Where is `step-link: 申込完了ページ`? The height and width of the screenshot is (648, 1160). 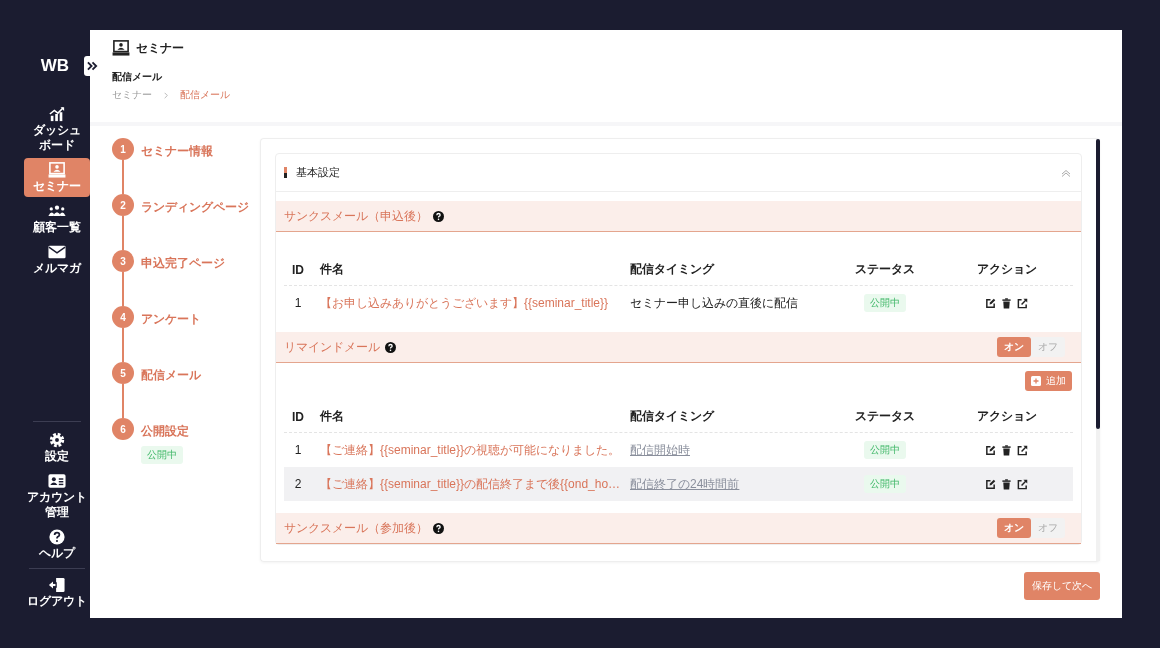
step-link: 申込完了ページ is located at coordinates (183, 263).